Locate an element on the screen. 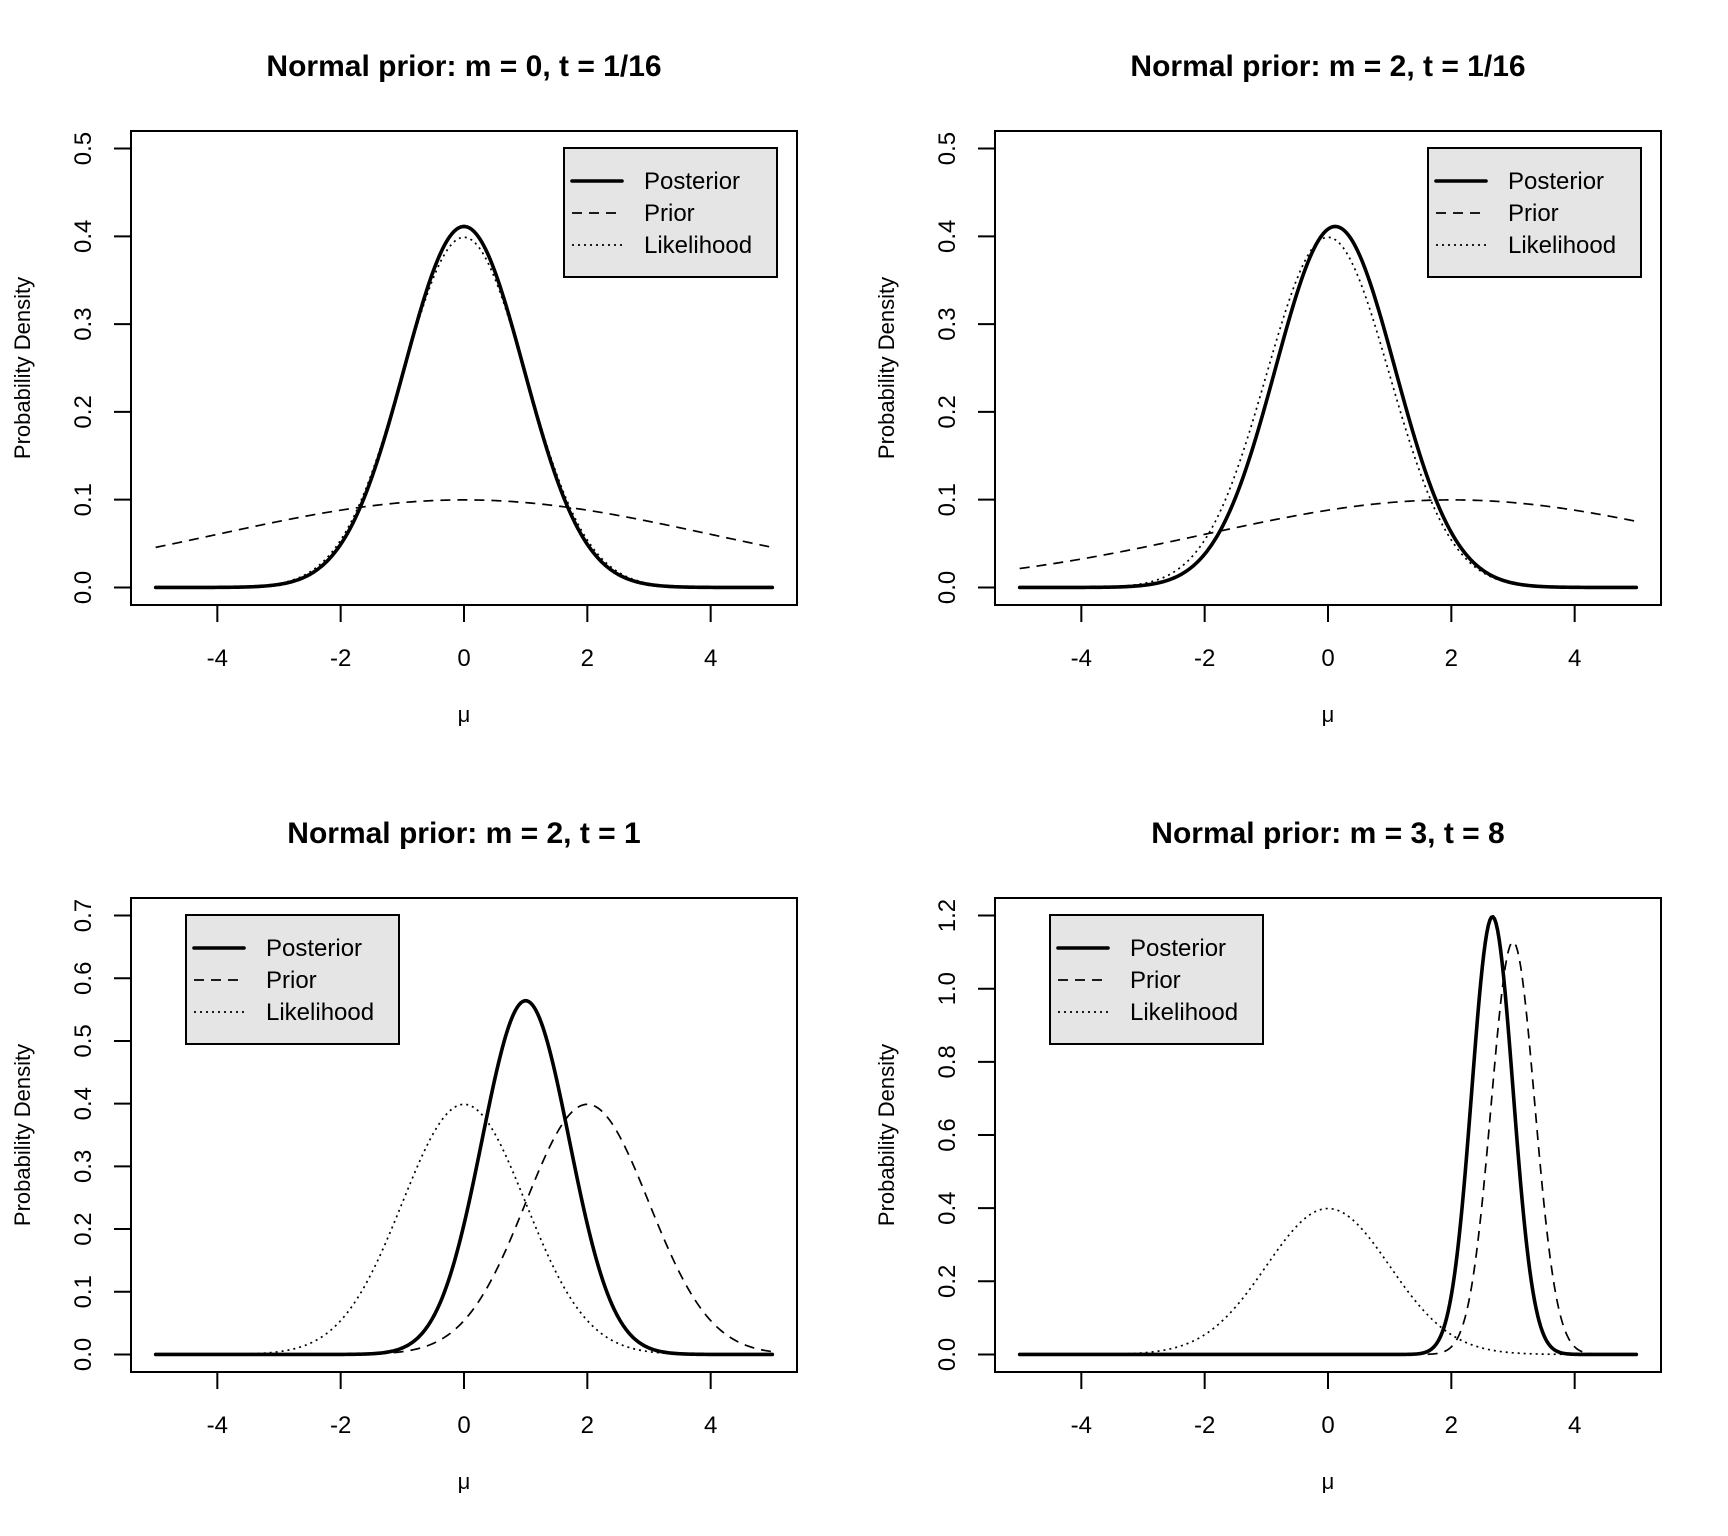 The image size is (1728, 1536). y-axis: 0.0 0.1 0.2 0.3 0.4 0.5 0.6 0.7 is located at coordinates (101, 1135).